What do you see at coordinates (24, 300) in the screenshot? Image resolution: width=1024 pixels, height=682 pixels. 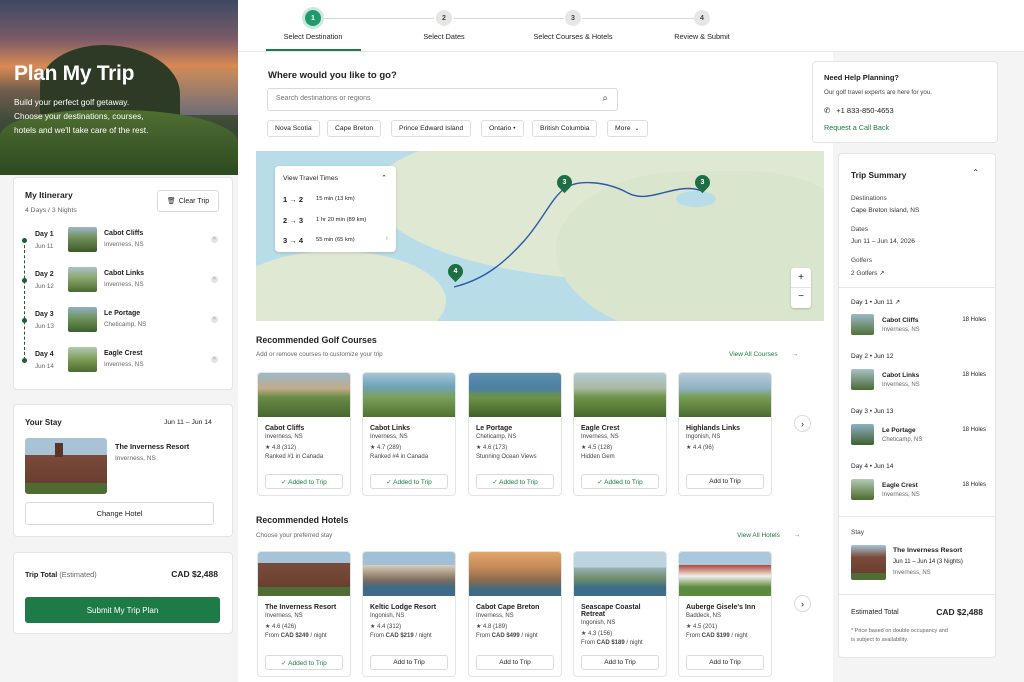 I see `timeline-line` at bounding box center [24, 300].